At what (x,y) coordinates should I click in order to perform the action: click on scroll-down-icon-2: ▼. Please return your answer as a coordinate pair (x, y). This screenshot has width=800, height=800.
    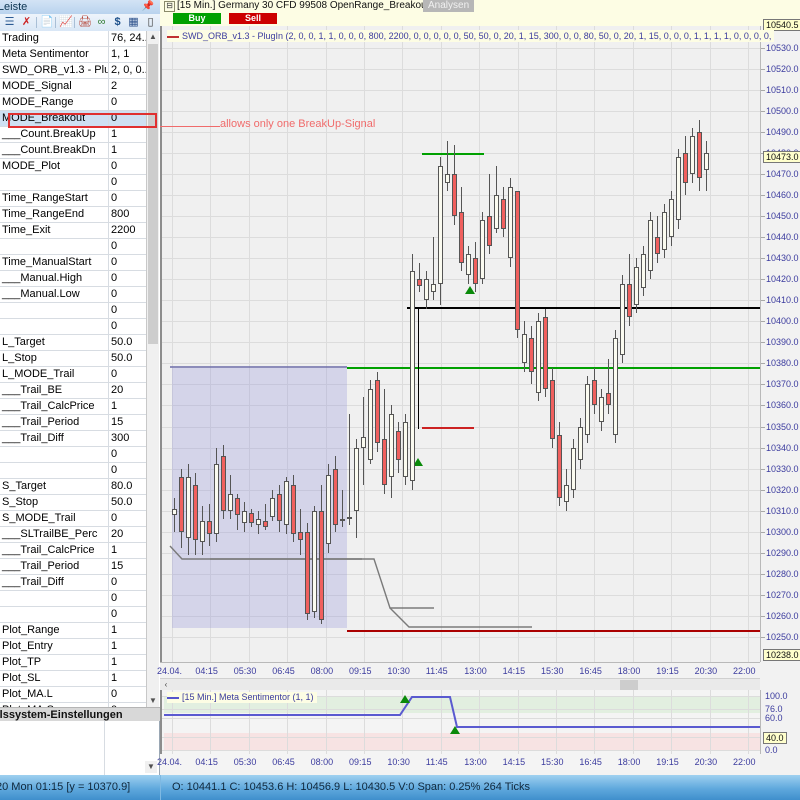
    Looking at the image, I should click on (151, 767).